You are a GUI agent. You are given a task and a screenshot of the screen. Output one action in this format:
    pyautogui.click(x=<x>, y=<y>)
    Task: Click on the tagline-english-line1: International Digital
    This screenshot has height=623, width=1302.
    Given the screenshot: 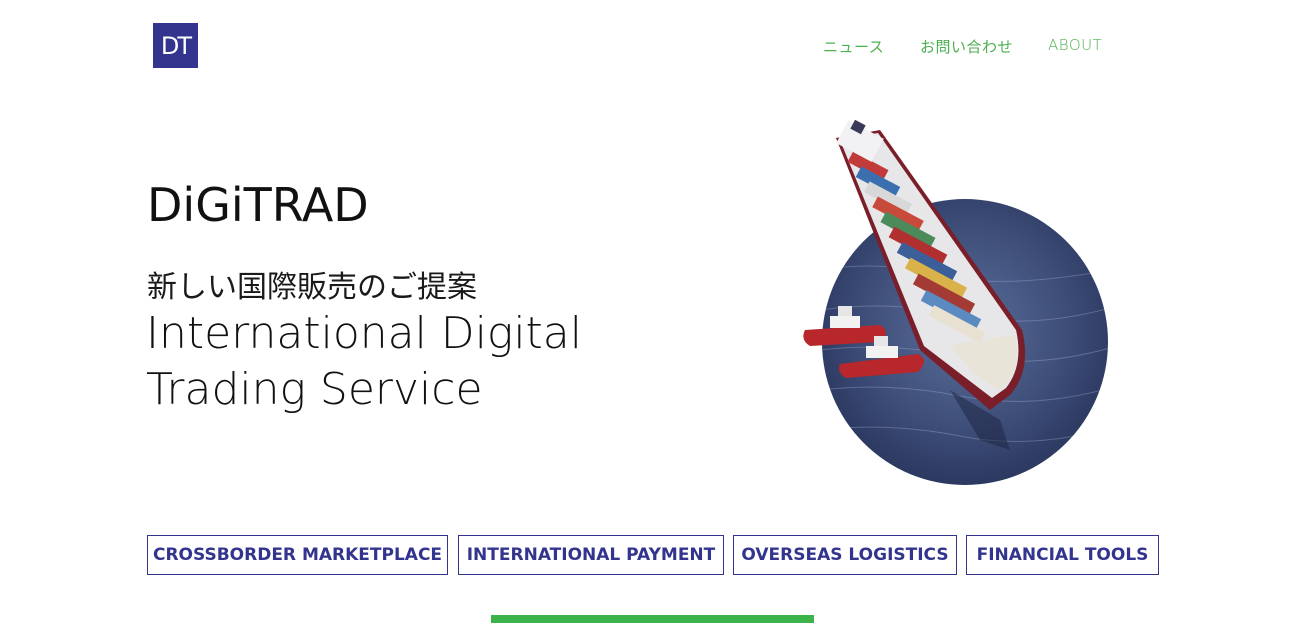 What is the action you would take?
    pyautogui.click(x=364, y=333)
    